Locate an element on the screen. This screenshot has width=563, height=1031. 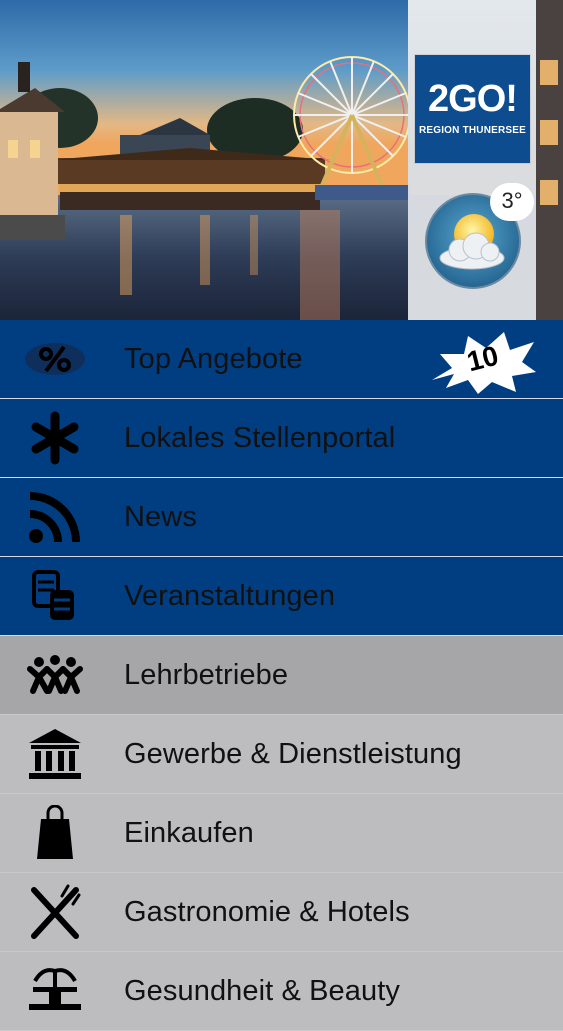
app-logo: 2GO! REGION THUNERSEE is located at coordinates (472, 109).